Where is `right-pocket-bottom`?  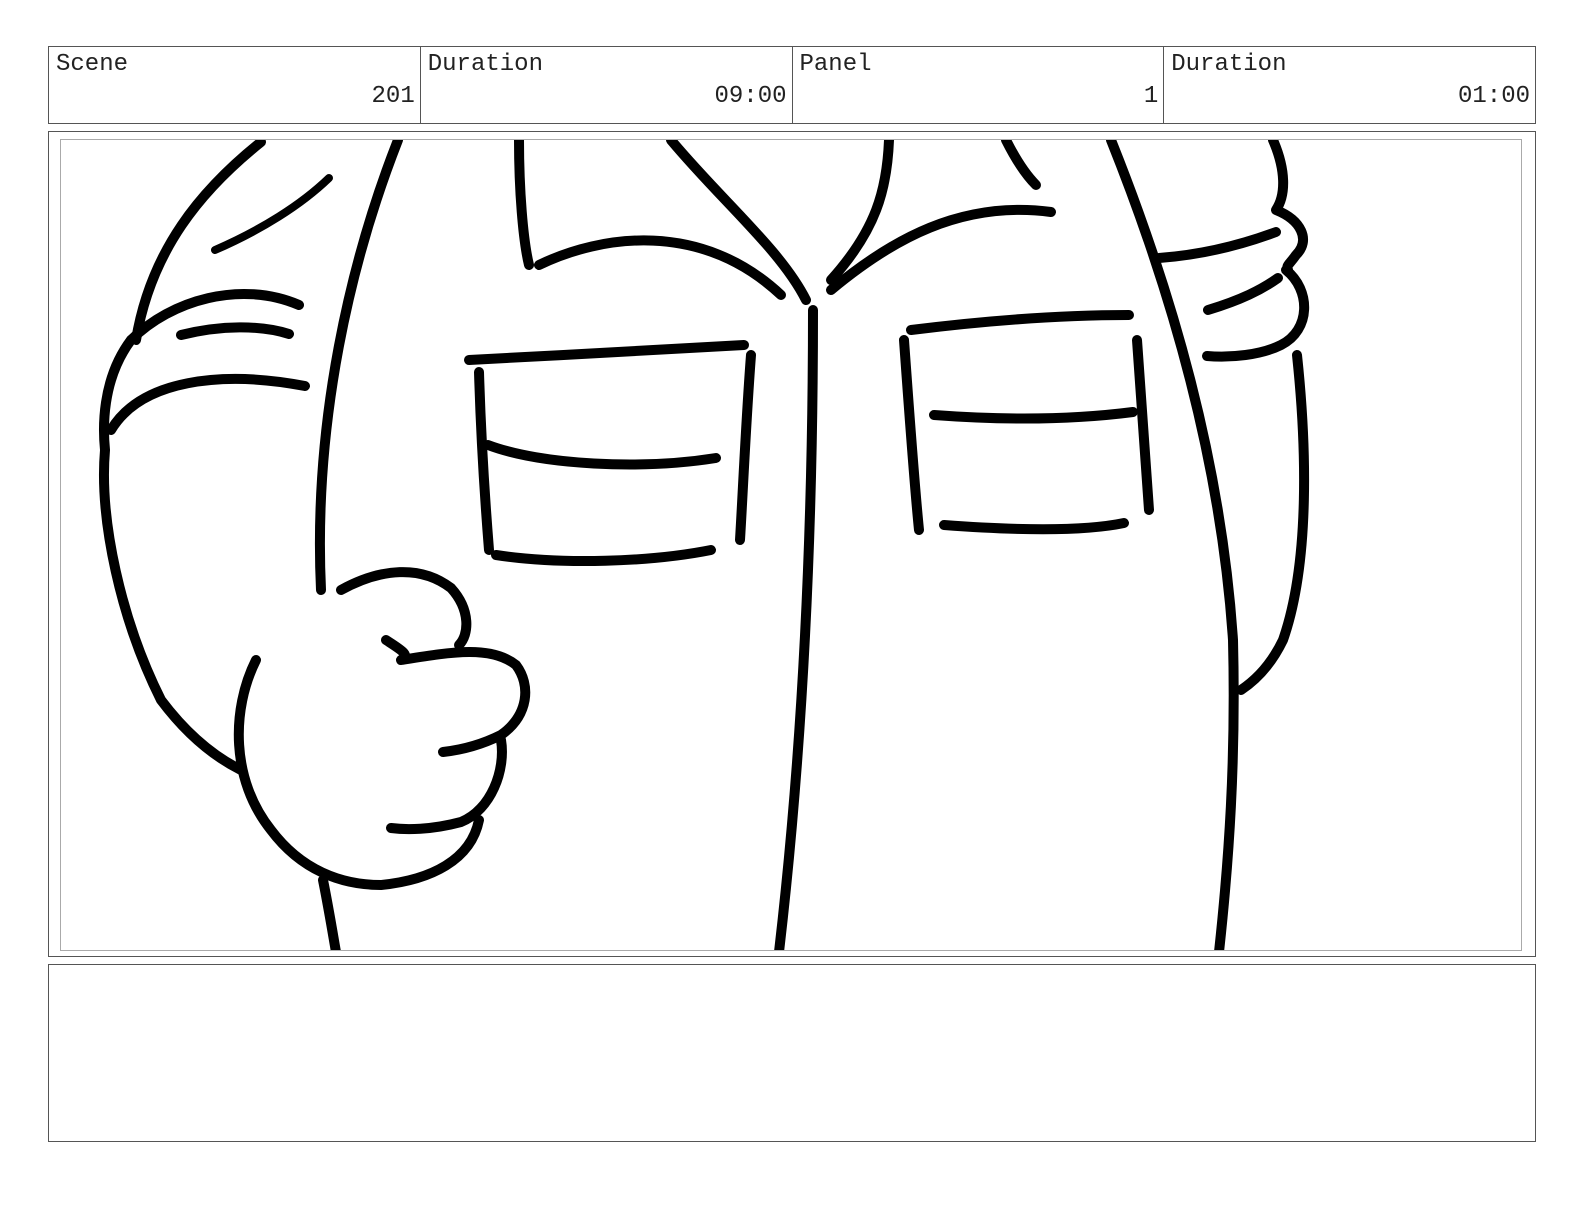
right-pocket-bottom is located at coordinates (1034, 526).